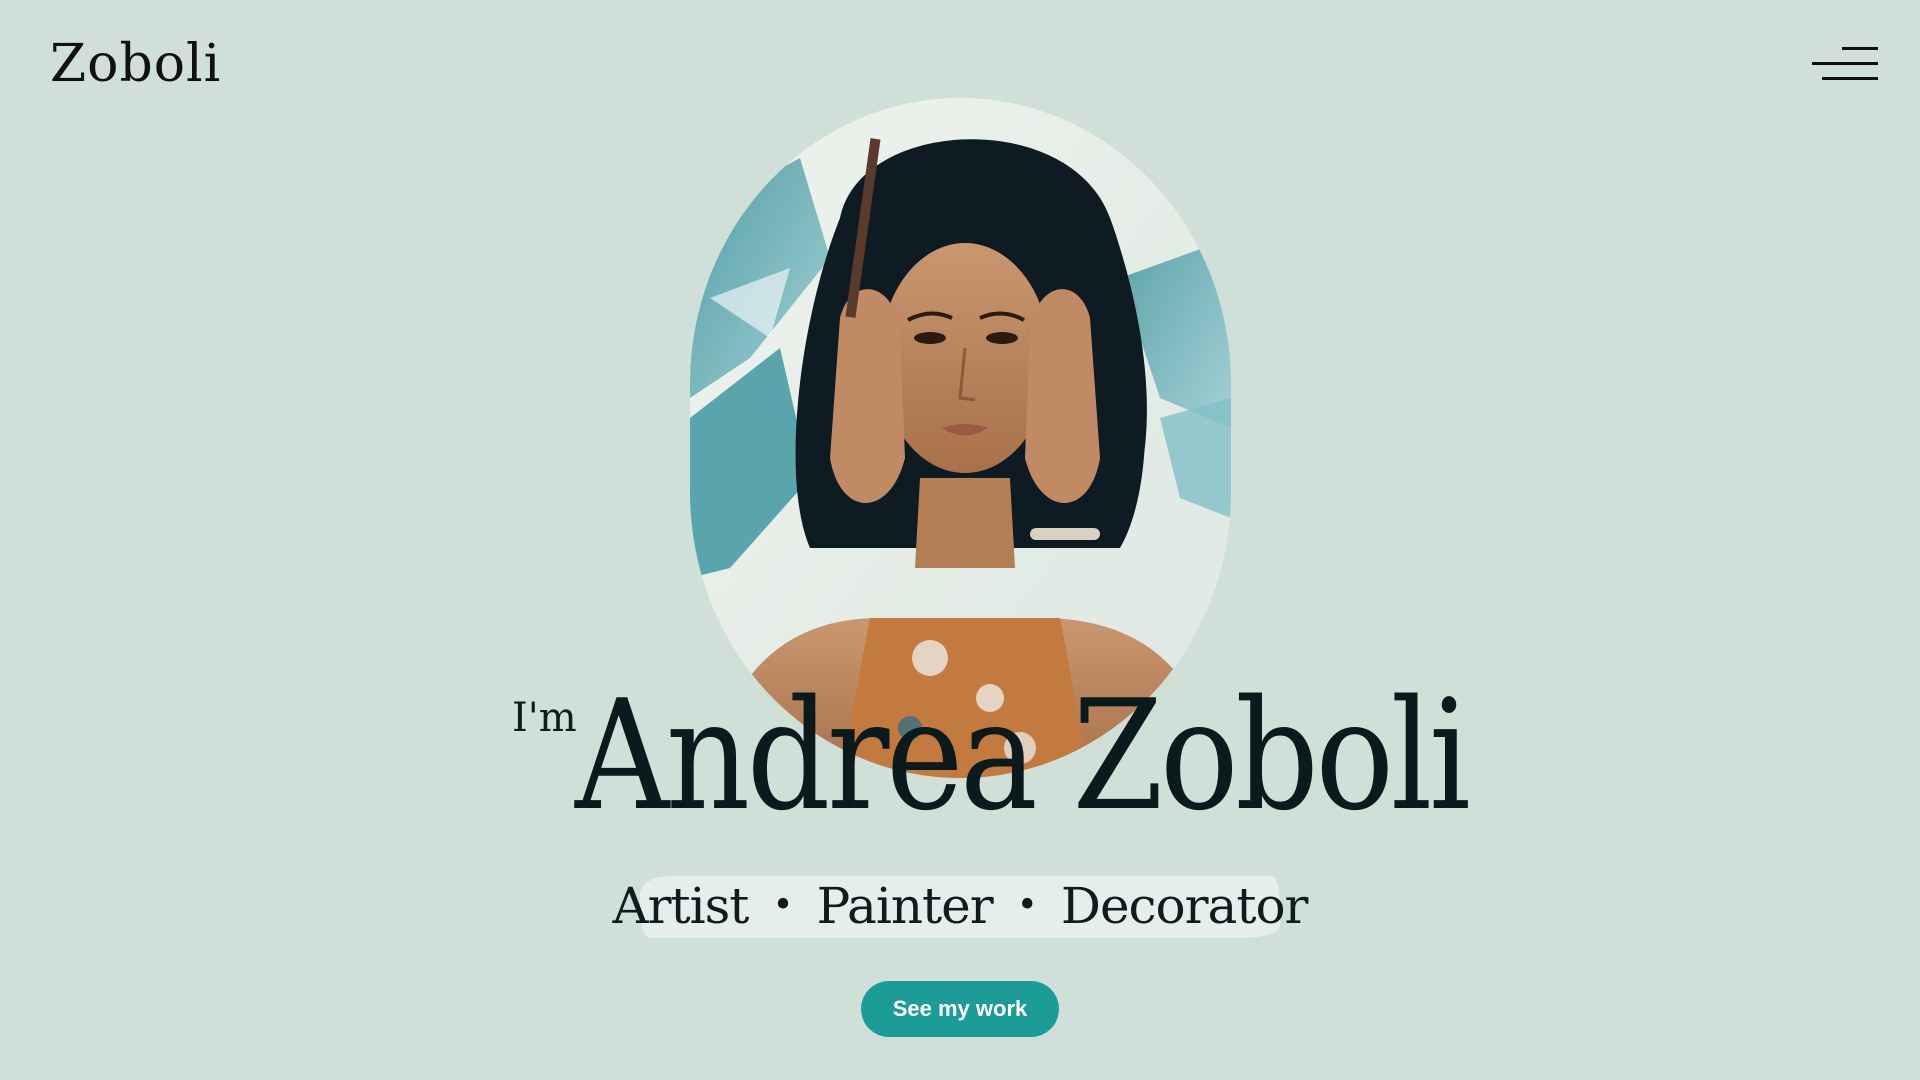  I want to click on menu-line-middle, so click(1845, 63).